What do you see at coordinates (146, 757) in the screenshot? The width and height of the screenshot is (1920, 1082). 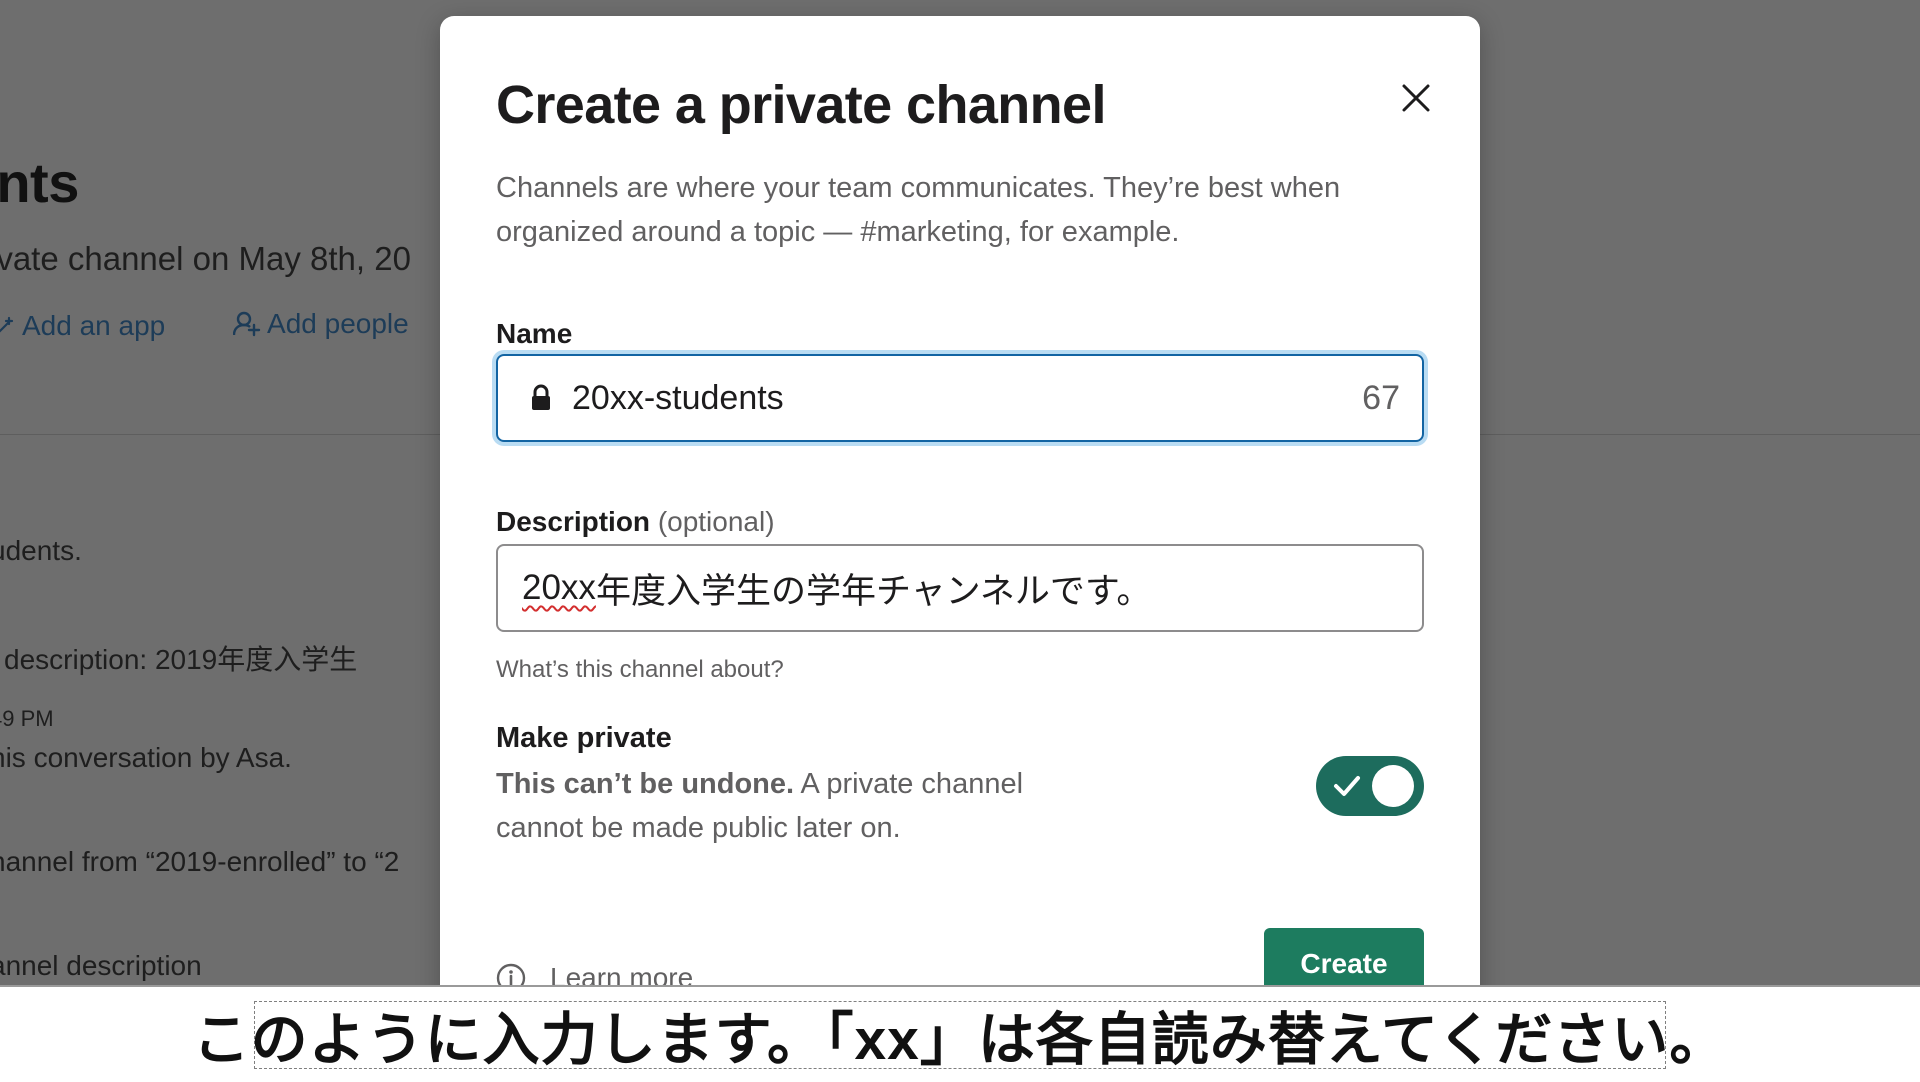 I see `feed-line: his conversation by Asa.` at bounding box center [146, 757].